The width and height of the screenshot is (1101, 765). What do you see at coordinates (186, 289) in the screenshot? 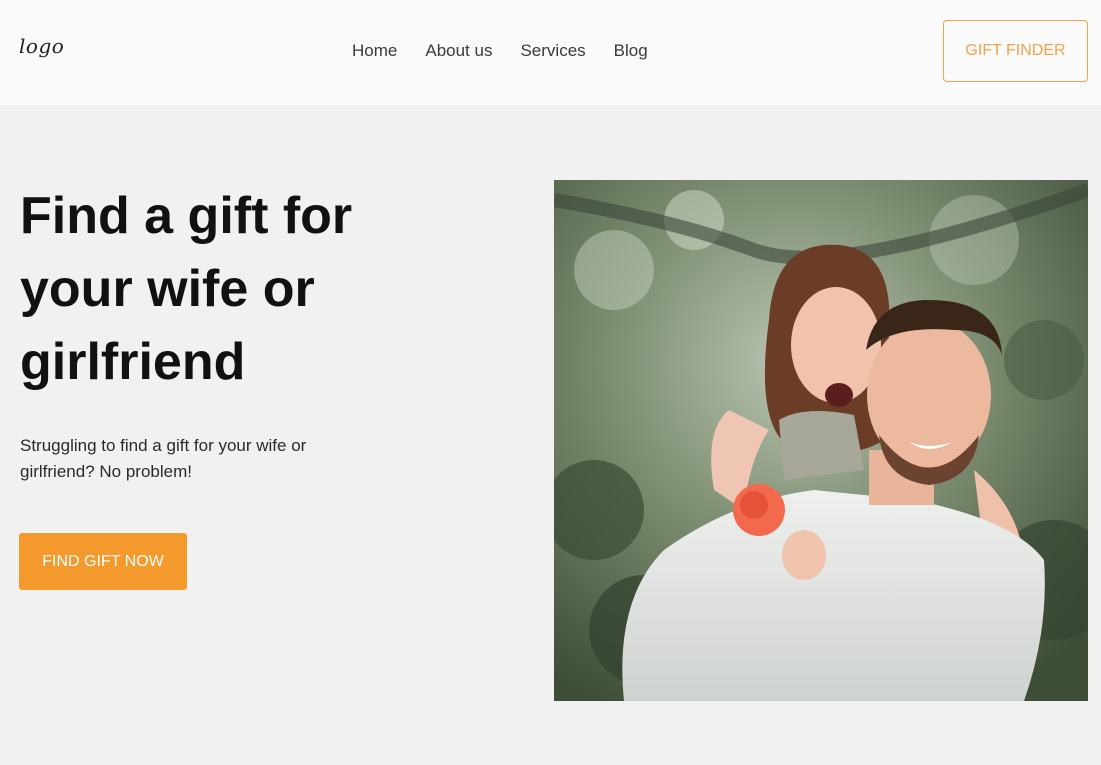
I see `hero-title: Find a gift for your wife or girlfriend` at bounding box center [186, 289].